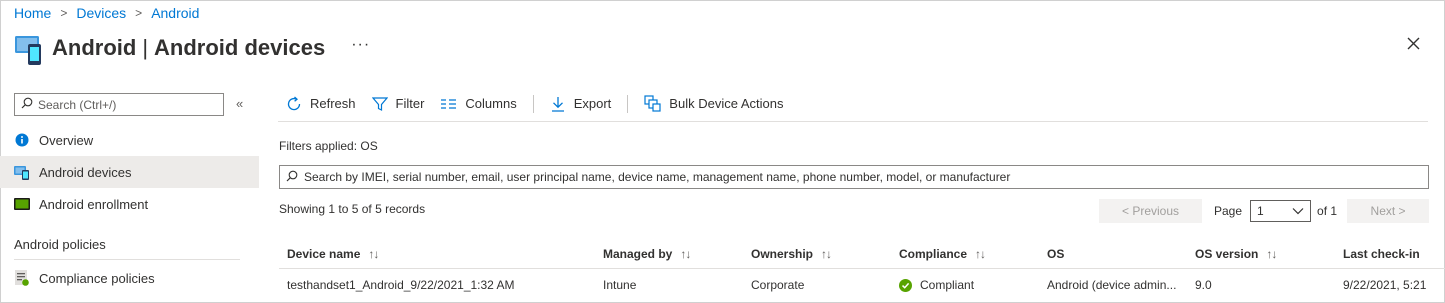 Image resolution: width=1445 pixels, height=303 pixels. I want to click on refresh-button: Refresh, so click(321, 104).